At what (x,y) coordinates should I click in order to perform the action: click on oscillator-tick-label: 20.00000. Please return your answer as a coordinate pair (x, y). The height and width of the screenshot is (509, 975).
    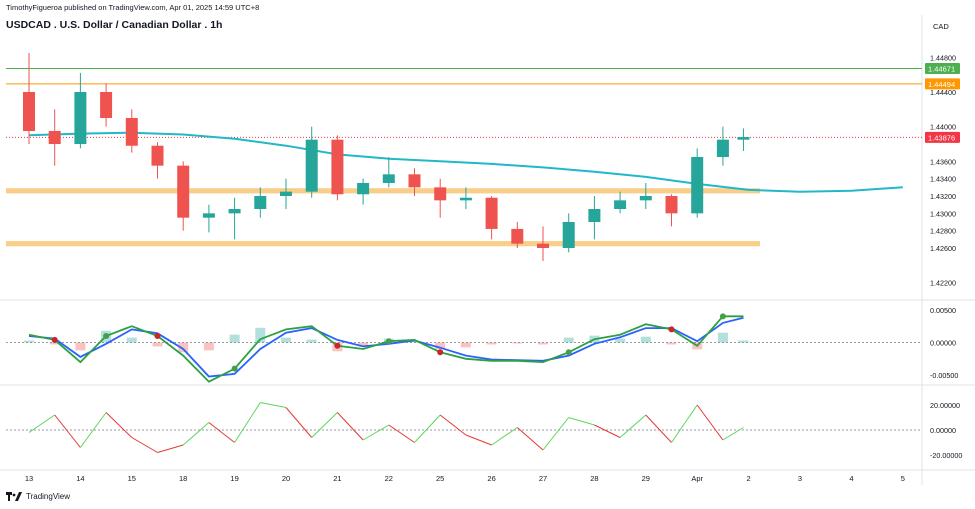
    Looking at the image, I should click on (945, 405).